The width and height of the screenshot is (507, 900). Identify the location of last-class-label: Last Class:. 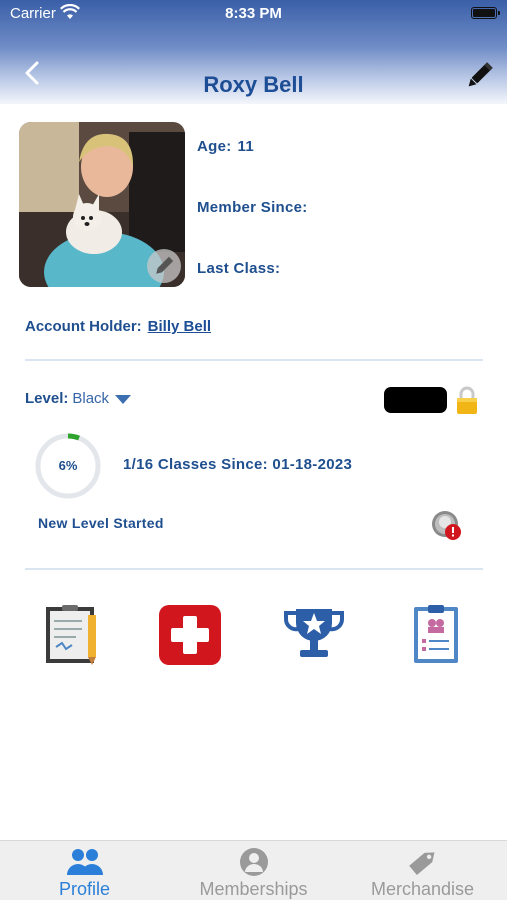
(239, 268).